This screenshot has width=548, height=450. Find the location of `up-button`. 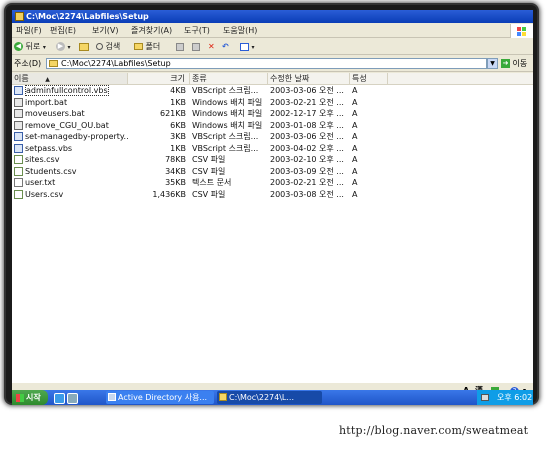

up-button is located at coordinates (84, 46).